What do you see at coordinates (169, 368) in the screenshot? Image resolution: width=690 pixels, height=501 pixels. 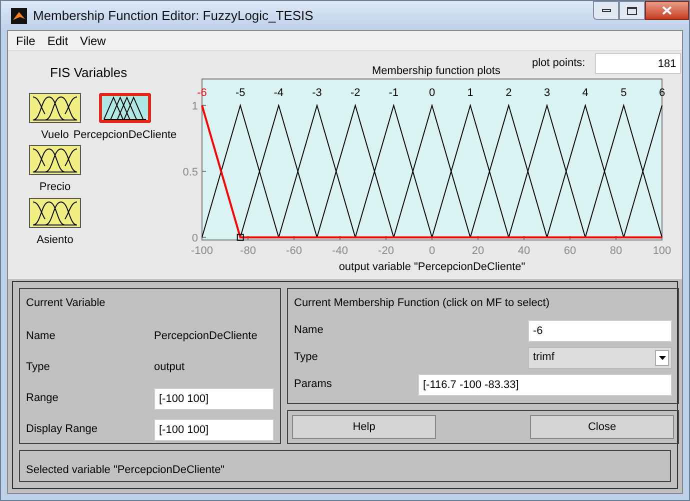 I see `field-value: output` at bounding box center [169, 368].